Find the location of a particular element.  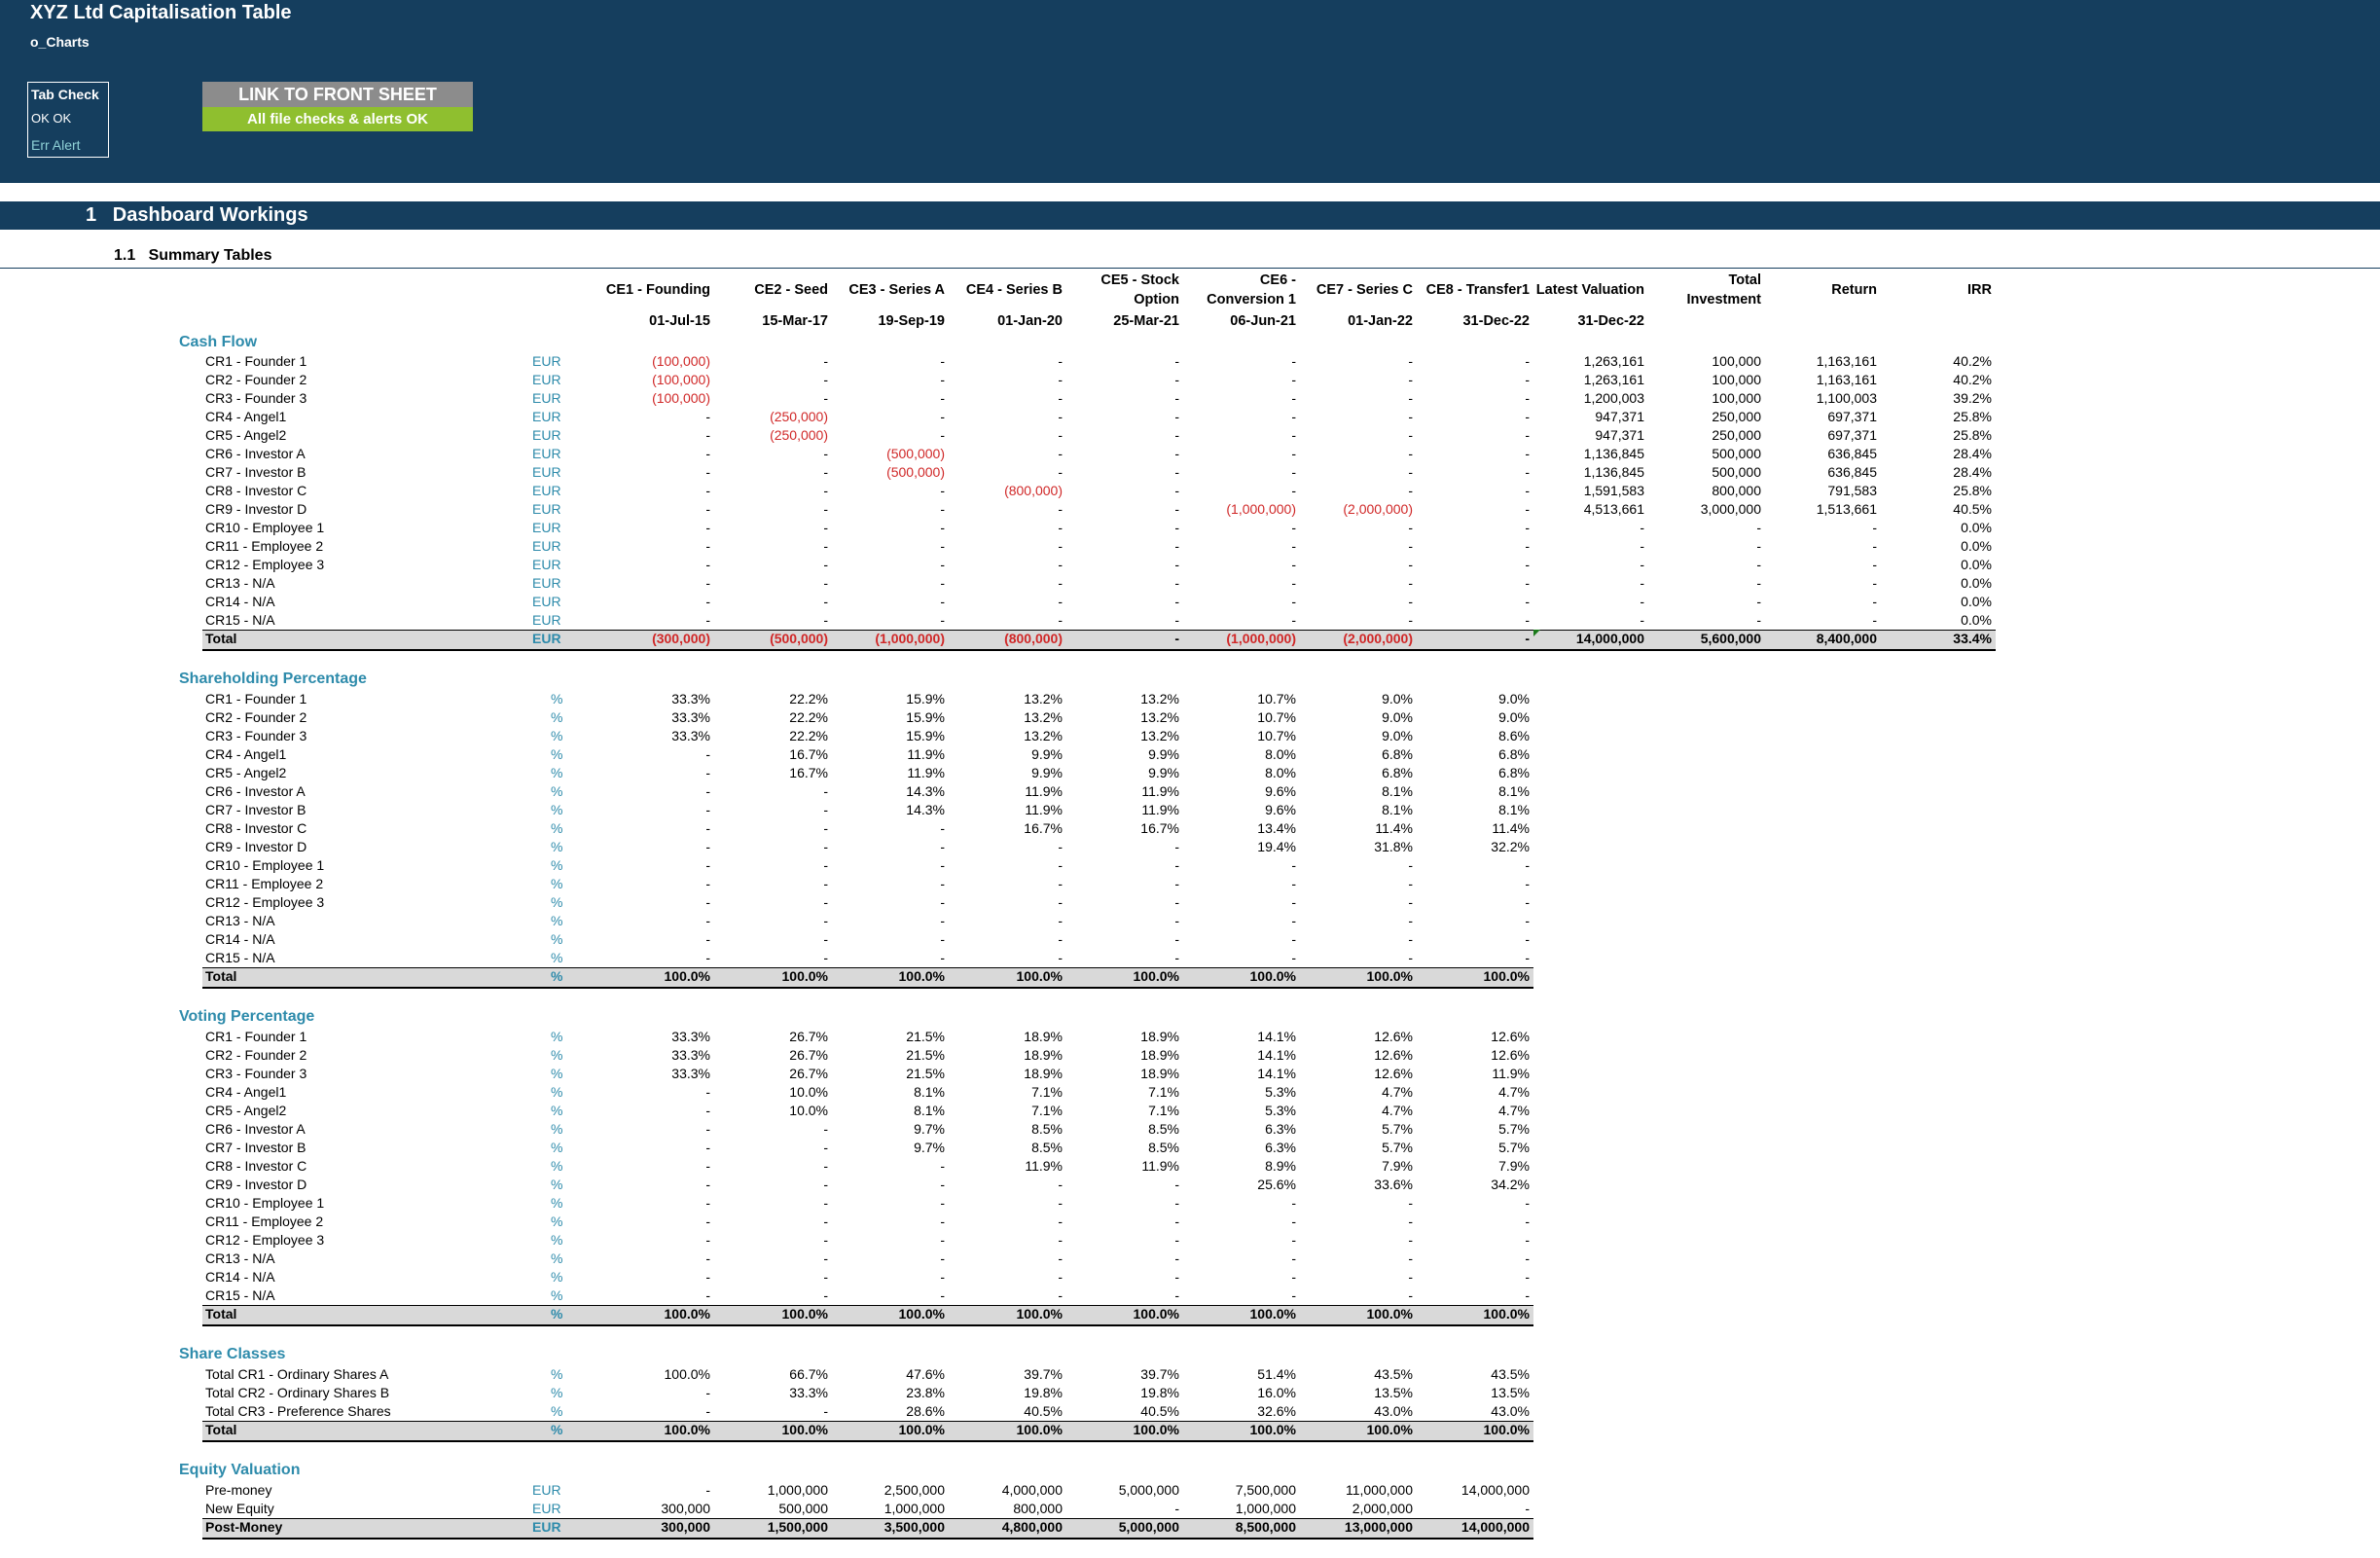

row-value: 4.7% is located at coordinates (1397, 1092).